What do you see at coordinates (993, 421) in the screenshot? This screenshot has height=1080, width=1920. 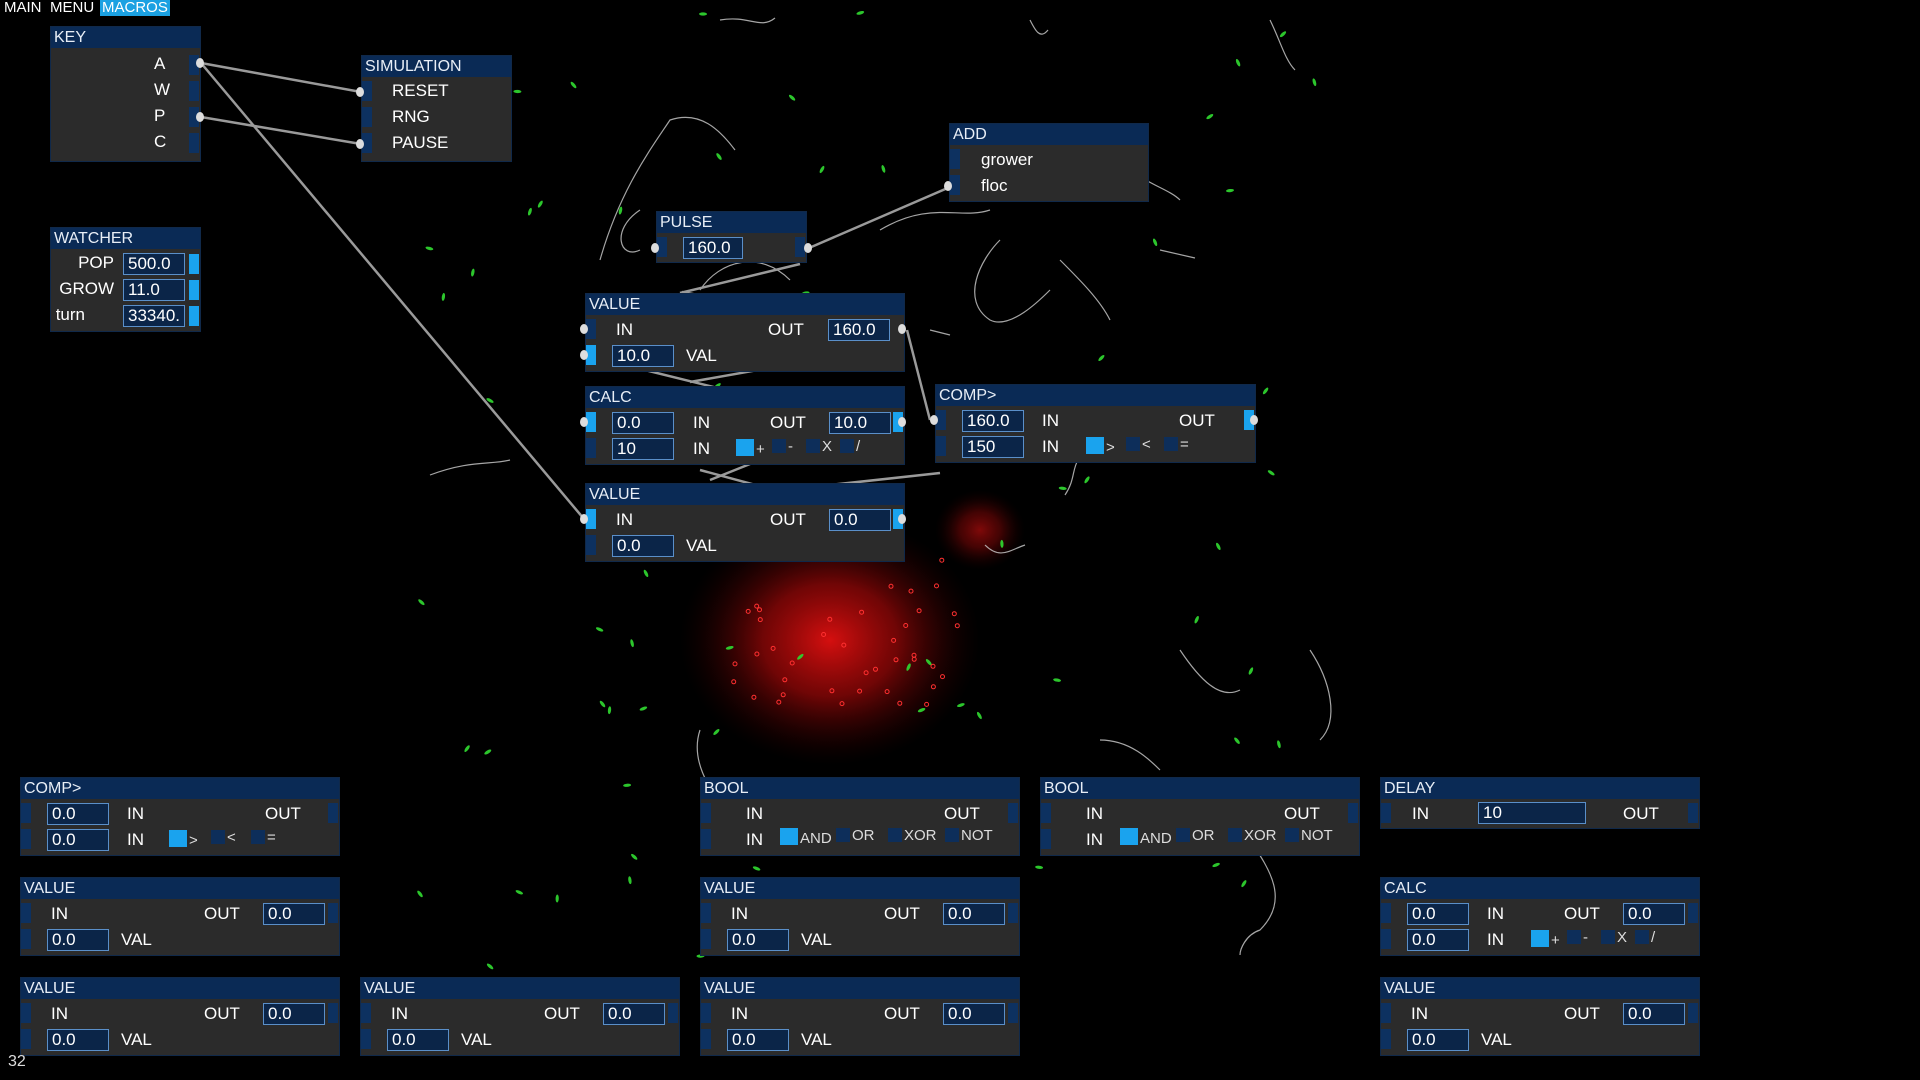 I see `comp-in1-field: 160.0` at bounding box center [993, 421].